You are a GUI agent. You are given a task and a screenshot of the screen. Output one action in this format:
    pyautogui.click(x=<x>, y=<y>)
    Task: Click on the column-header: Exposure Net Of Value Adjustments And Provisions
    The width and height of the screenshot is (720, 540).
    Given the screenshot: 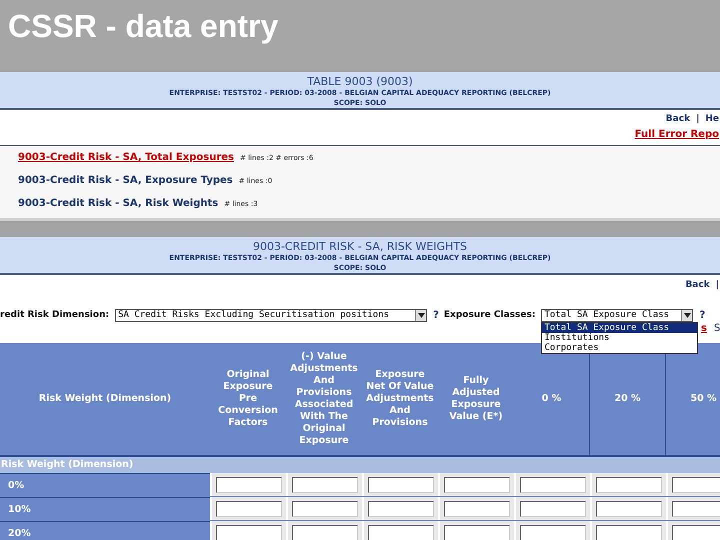 What is the action you would take?
    pyautogui.click(x=400, y=399)
    